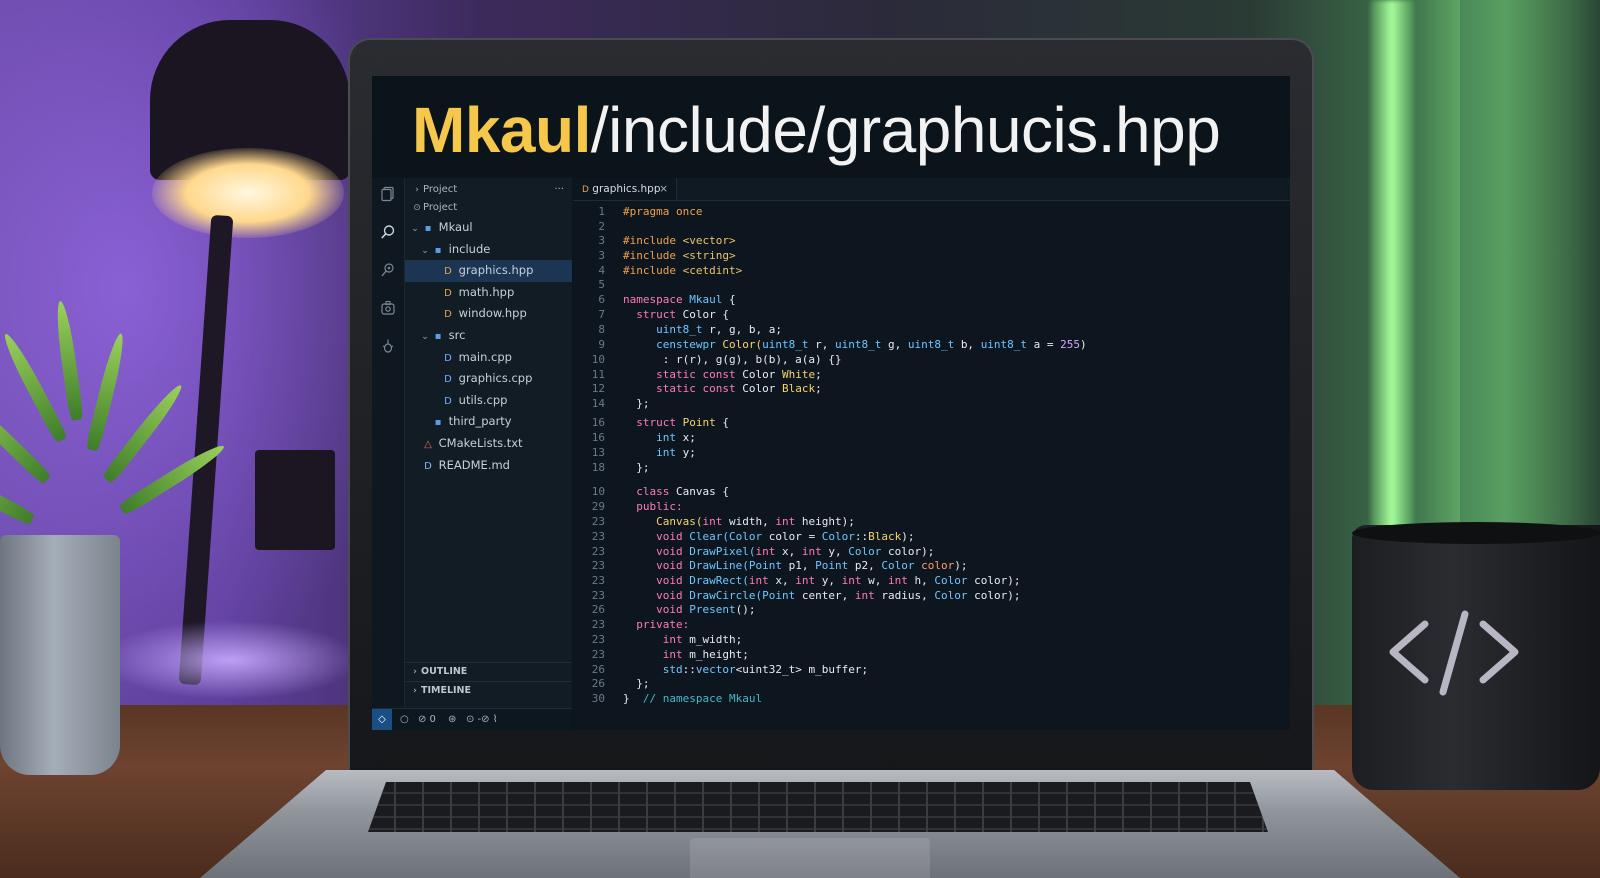 This screenshot has height=878, width=1600. What do you see at coordinates (798, 374) in the screenshot?
I see `code-token: White` at bounding box center [798, 374].